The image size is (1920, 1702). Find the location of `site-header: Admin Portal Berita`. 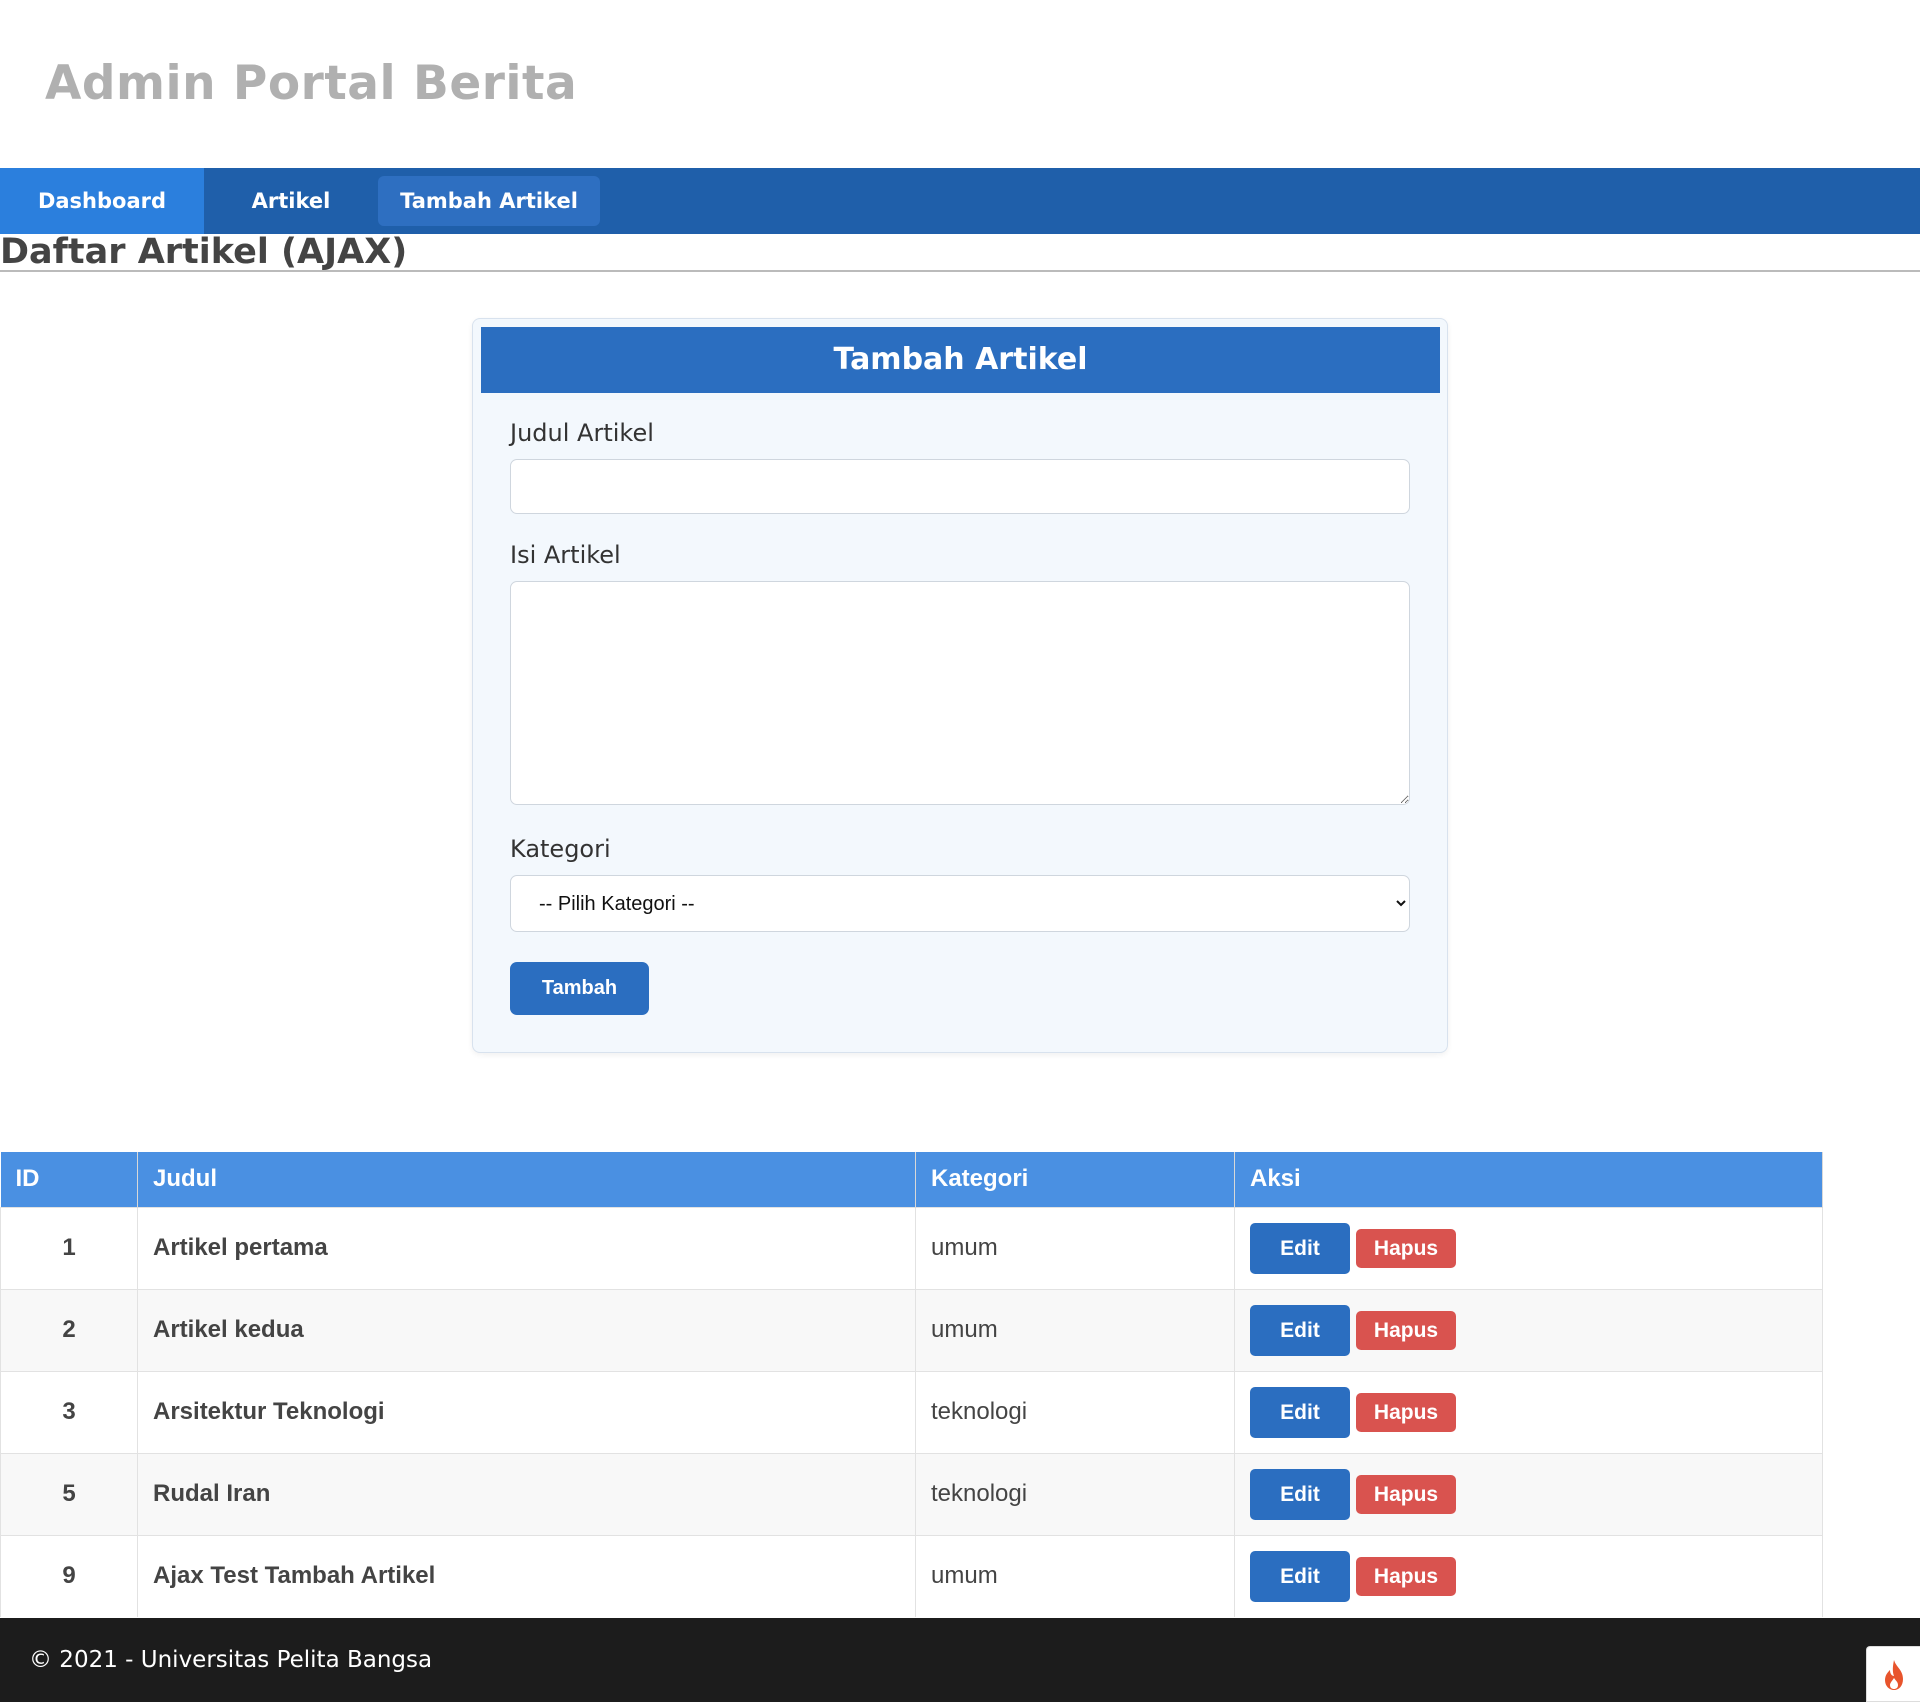

site-header: Admin Portal Berita is located at coordinates (960, 84).